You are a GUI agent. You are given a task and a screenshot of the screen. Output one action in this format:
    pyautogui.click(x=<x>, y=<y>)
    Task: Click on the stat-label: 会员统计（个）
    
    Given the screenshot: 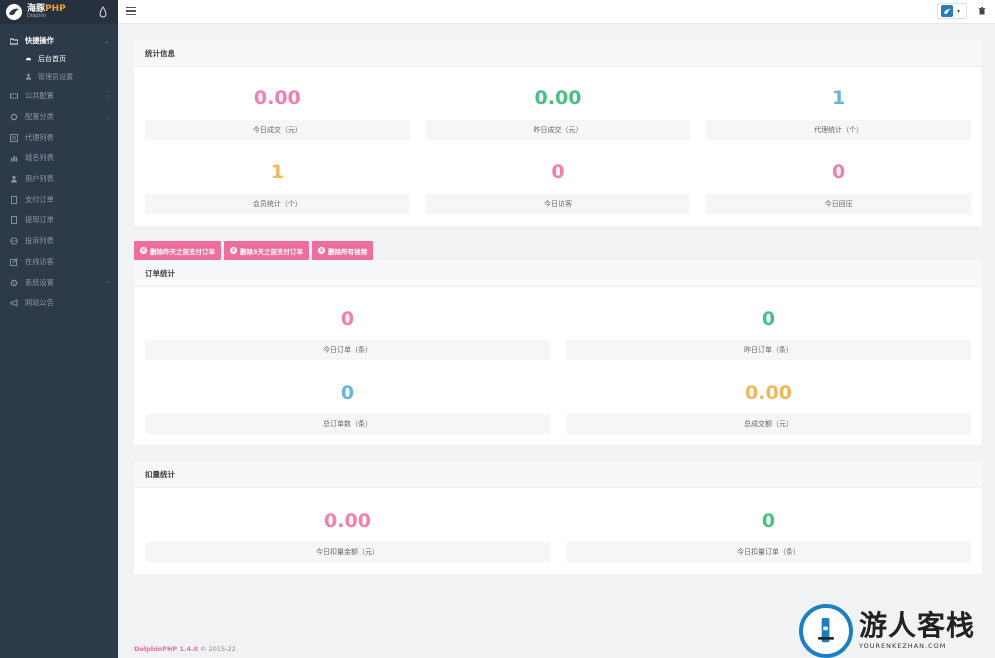 What is the action you would take?
    pyautogui.click(x=277, y=204)
    